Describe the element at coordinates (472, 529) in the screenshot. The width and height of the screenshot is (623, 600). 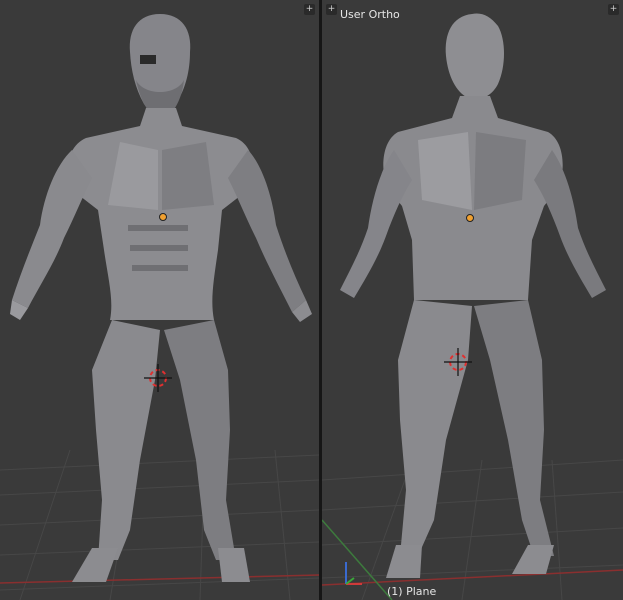
I see `floor-grid-back` at that location.